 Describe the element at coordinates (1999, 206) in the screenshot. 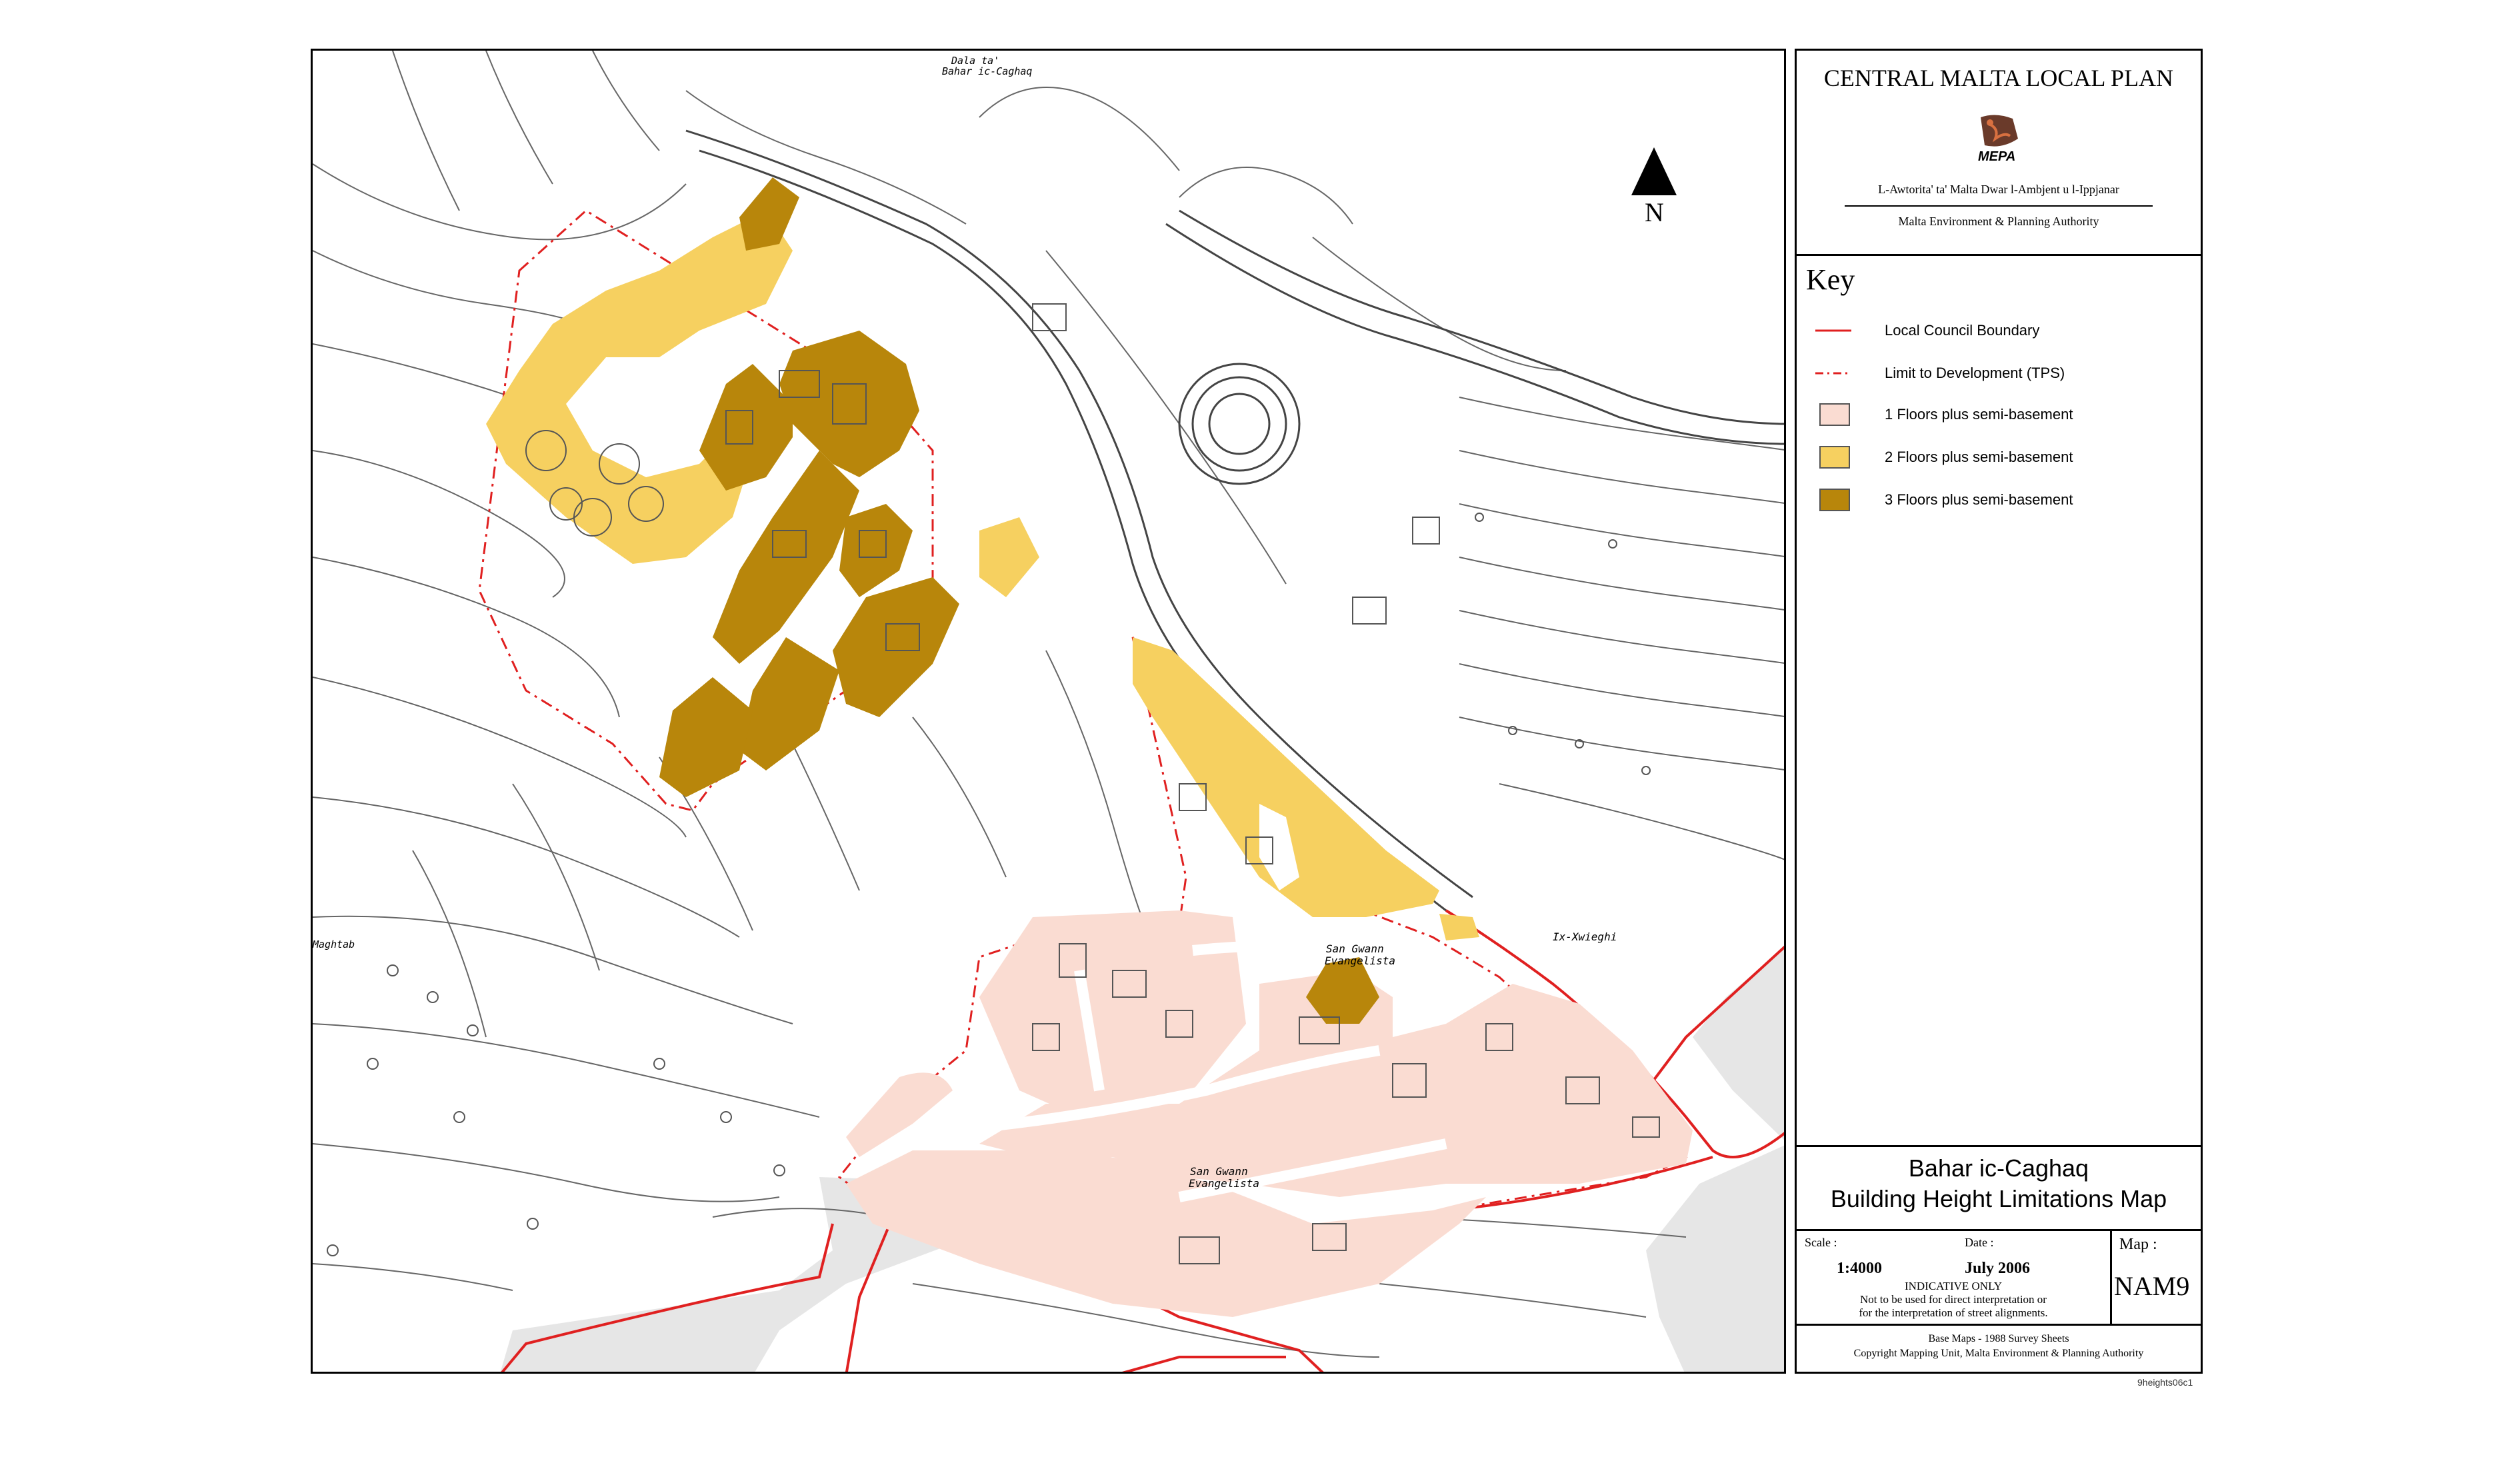

I see `header-divider` at that location.